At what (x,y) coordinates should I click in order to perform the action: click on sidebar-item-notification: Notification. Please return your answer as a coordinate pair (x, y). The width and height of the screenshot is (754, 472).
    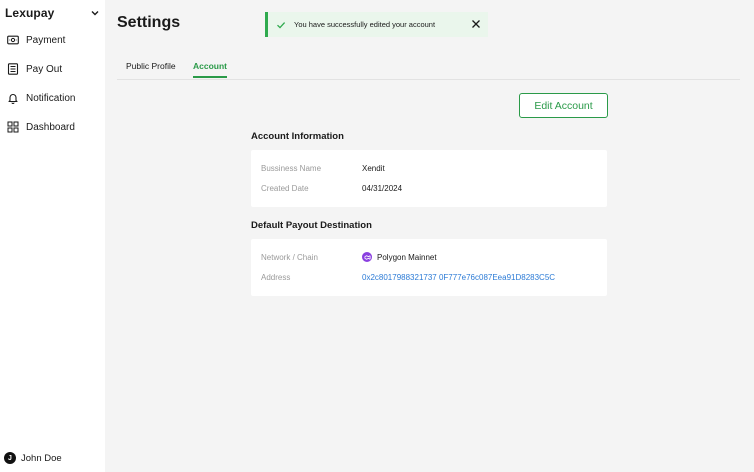
    Looking at the image, I should click on (54, 98).